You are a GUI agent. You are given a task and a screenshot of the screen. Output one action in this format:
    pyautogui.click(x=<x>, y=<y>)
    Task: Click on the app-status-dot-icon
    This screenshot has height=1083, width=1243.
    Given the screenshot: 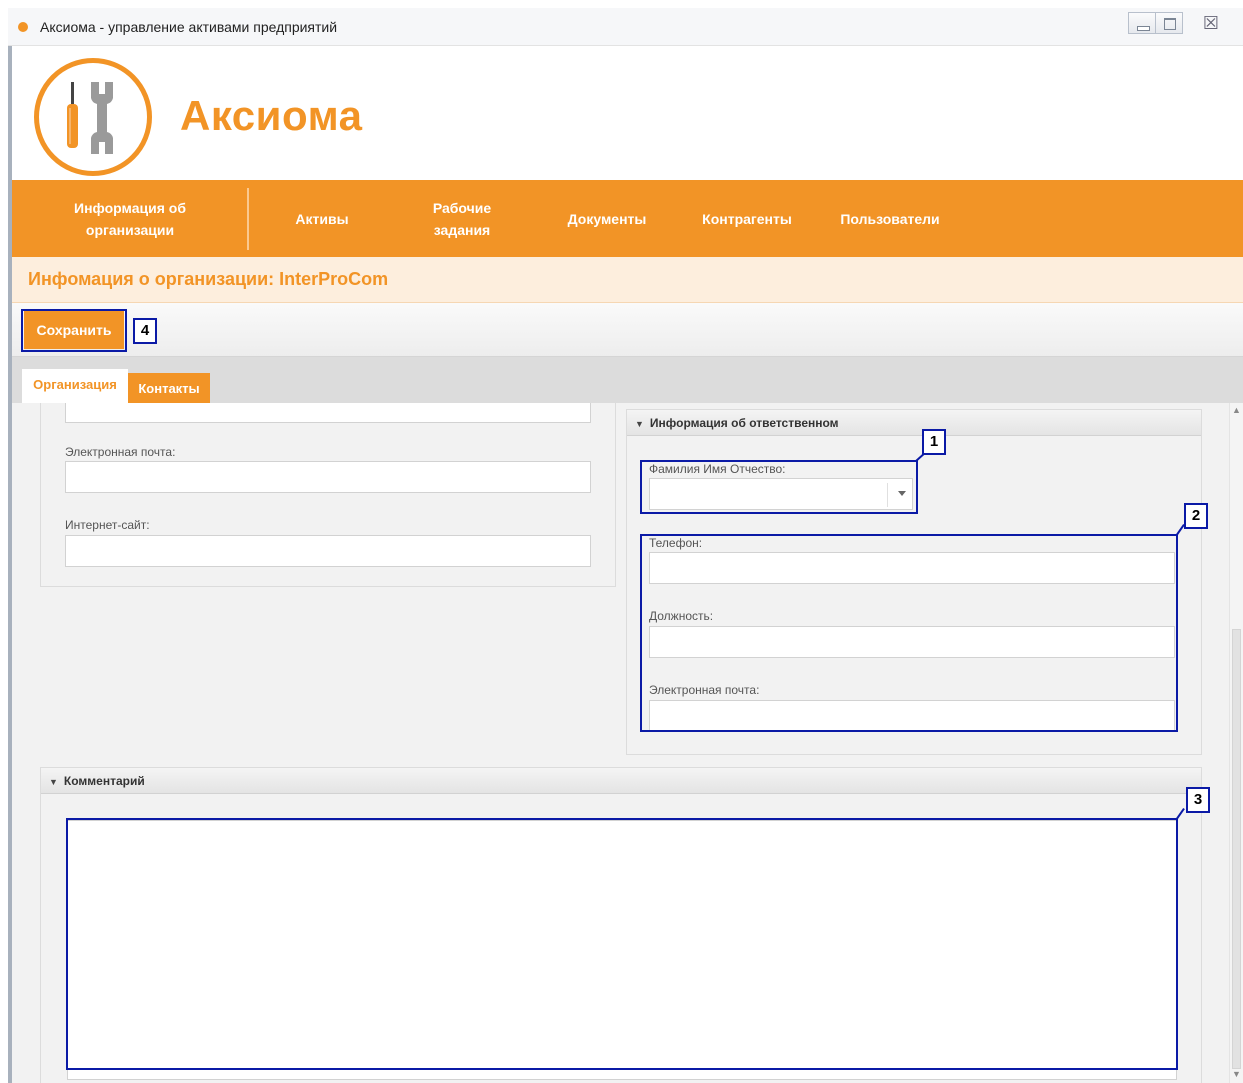 What is the action you would take?
    pyautogui.click(x=23, y=27)
    